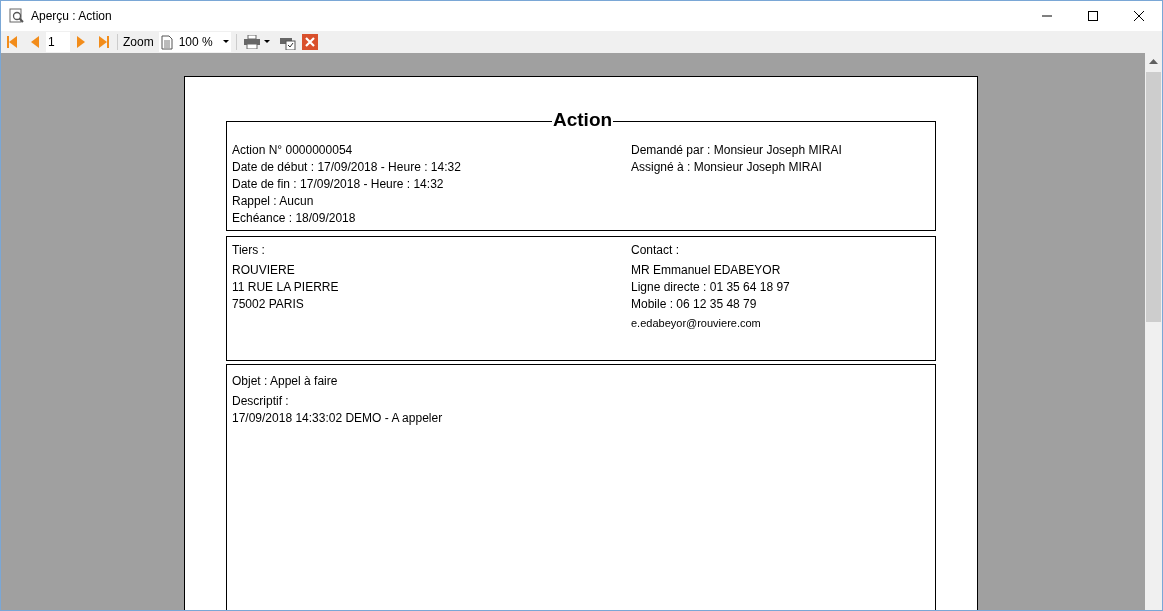 Image resolution: width=1163 pixels, height=611 pixels. What do you see at coordinates (285, 381) in the screenshot?
I see `object-line: Objet : Appel à faire` at bounding box center [285, 381].